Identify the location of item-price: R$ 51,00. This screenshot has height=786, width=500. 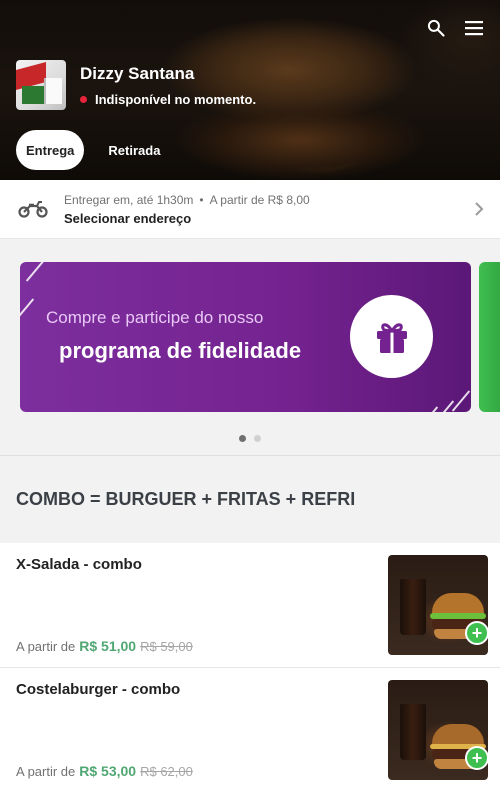
(108, 646).